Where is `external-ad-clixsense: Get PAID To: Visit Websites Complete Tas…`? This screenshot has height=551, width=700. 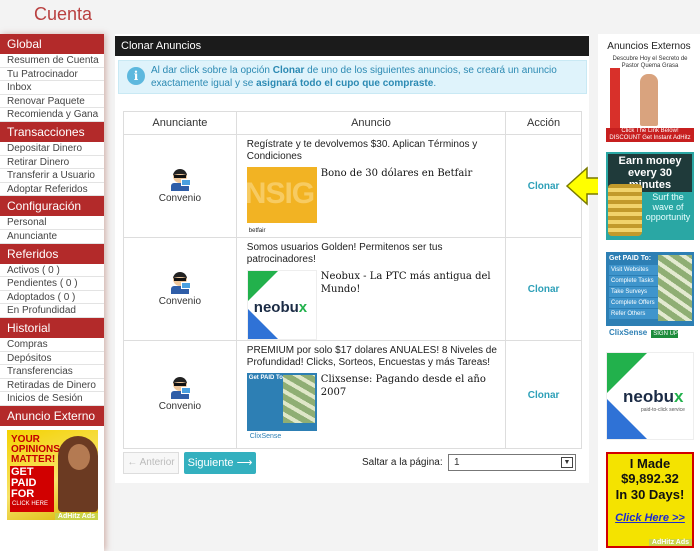
external-ad-clixsense: Get PAID To: Visit Websites Complete Tas… is located at coordinates (650, 296).